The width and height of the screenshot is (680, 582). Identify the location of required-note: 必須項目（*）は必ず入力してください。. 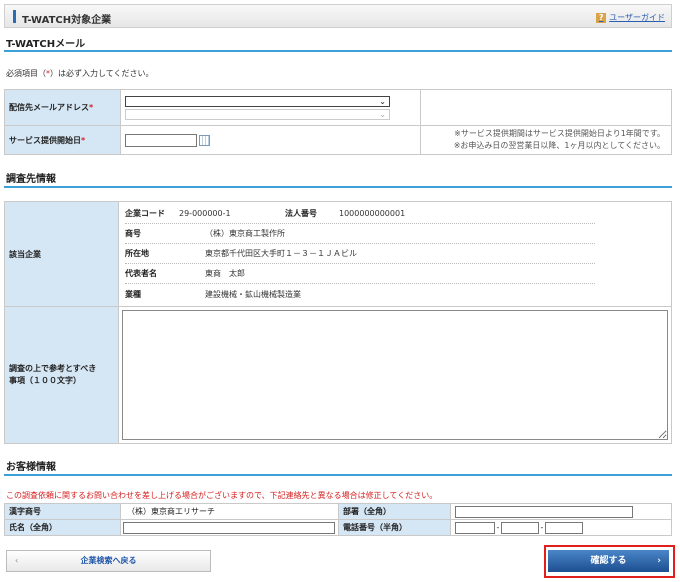
(80, 73).